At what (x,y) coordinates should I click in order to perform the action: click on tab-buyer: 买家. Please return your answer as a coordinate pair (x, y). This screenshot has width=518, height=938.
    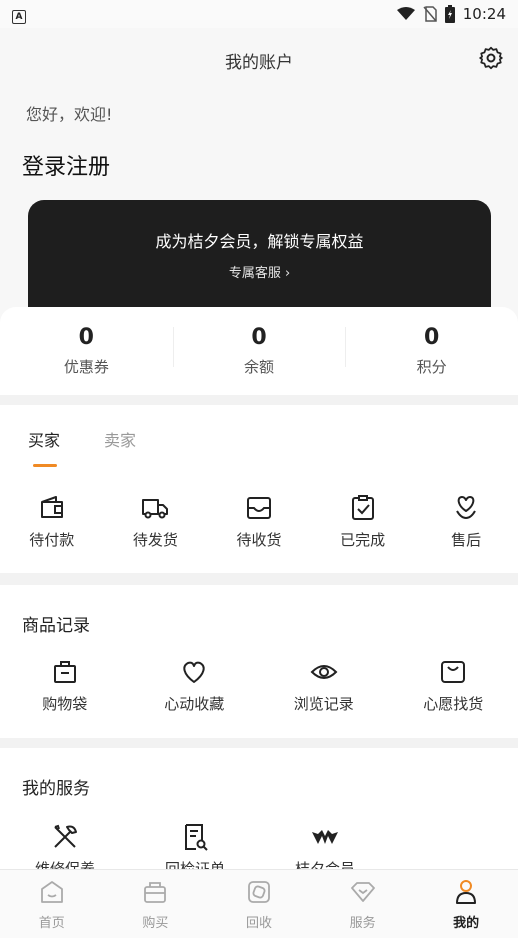
    Looking at the image, I should click on (44, 439).